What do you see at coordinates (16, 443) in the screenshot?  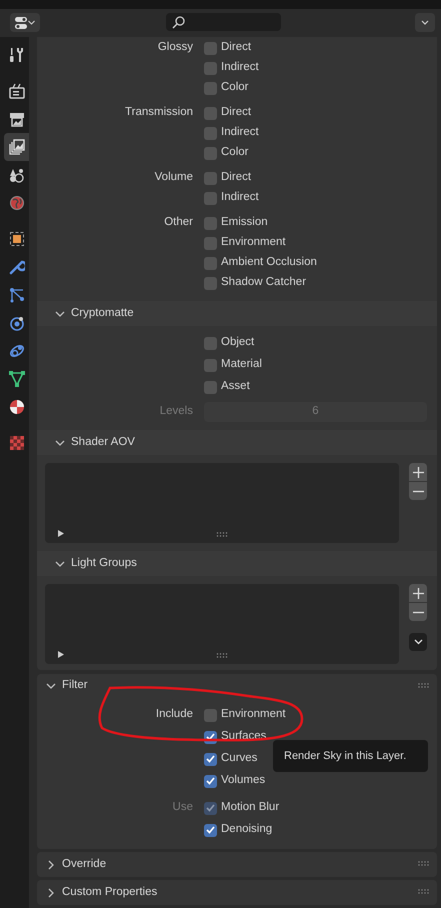 I see `checker-icon` at bounding box center [16, 443].